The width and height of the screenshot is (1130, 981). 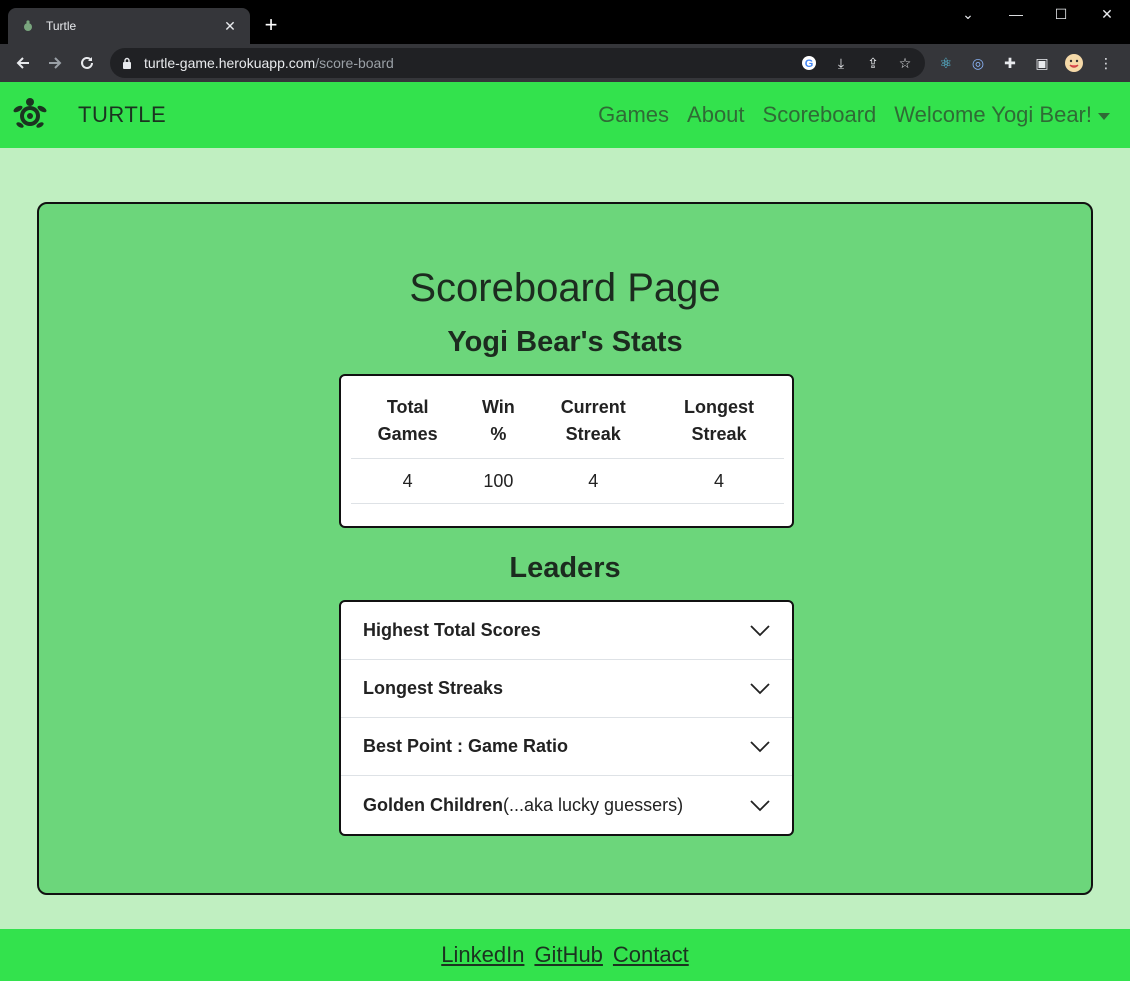 What do you see at coordinates (129, 26) in the screenshot?
I see `browser-tab: Turtle ✕` at bounding box center [129, 26].